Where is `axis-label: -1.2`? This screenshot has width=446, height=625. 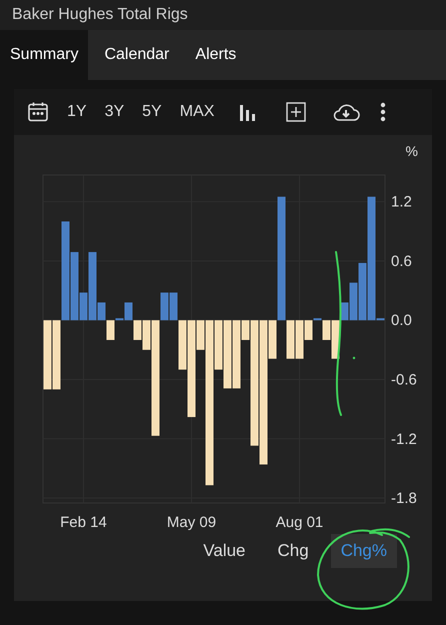
axis-label: -1.2 is located at coordinates (404, 439).